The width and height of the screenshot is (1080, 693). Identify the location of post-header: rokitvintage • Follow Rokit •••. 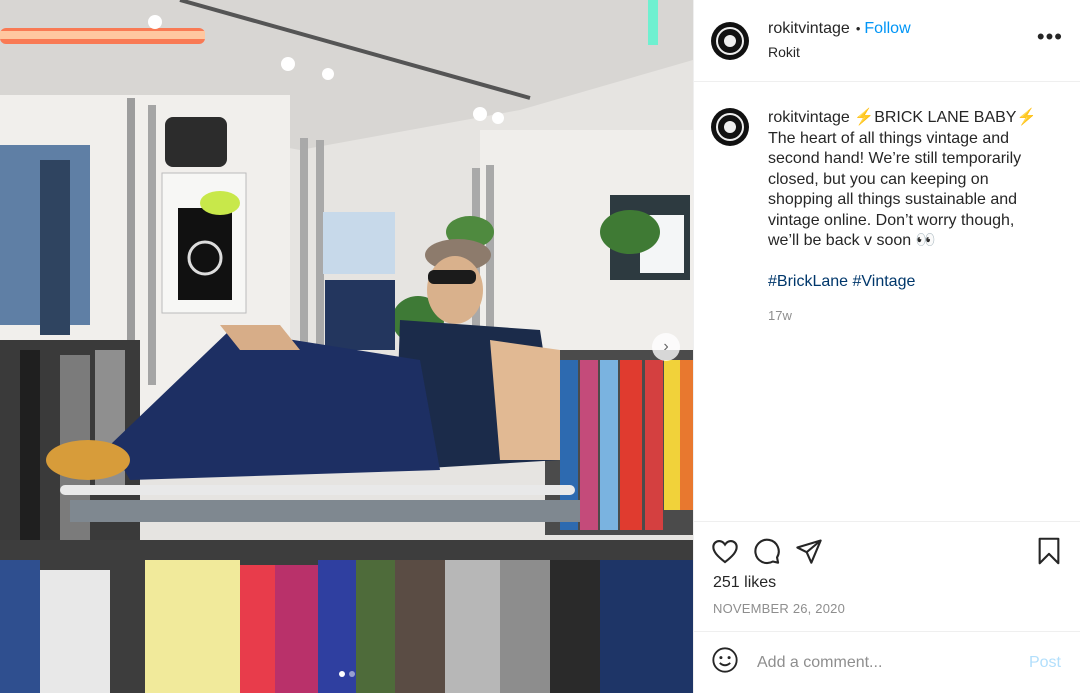
(887, 41).